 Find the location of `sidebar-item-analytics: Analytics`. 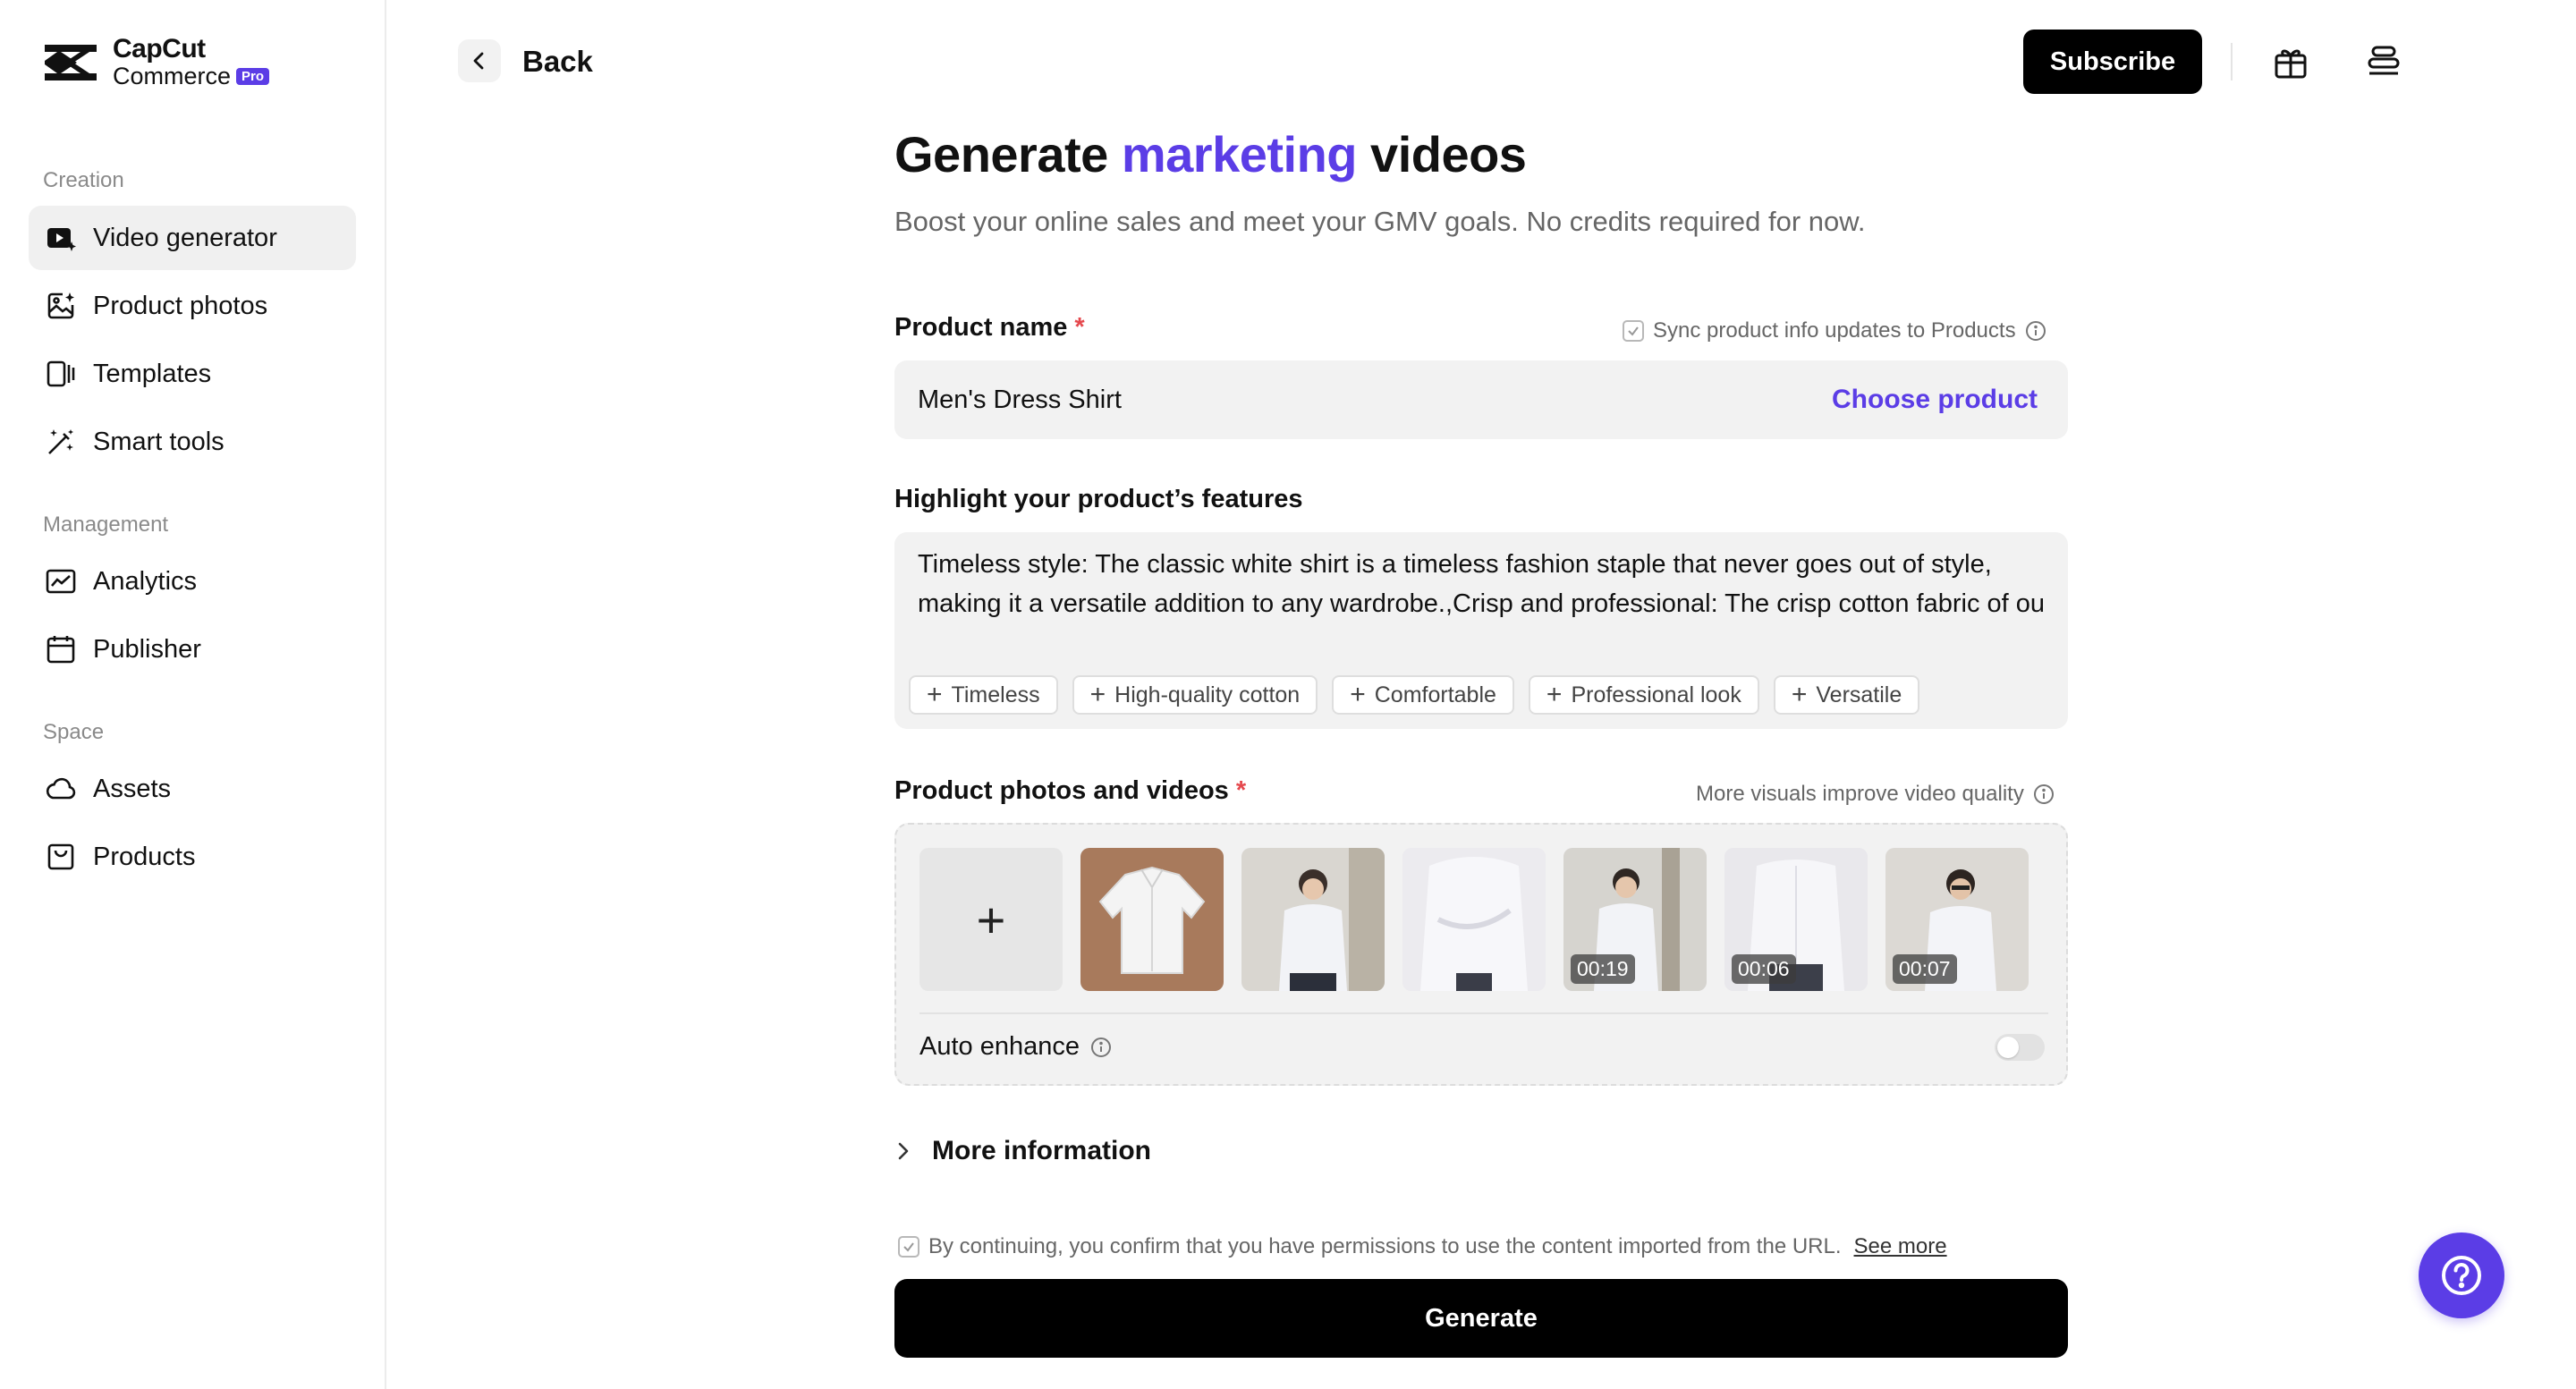

sidebar-item-analytics: Analytics is located at coordinates (192, 581).